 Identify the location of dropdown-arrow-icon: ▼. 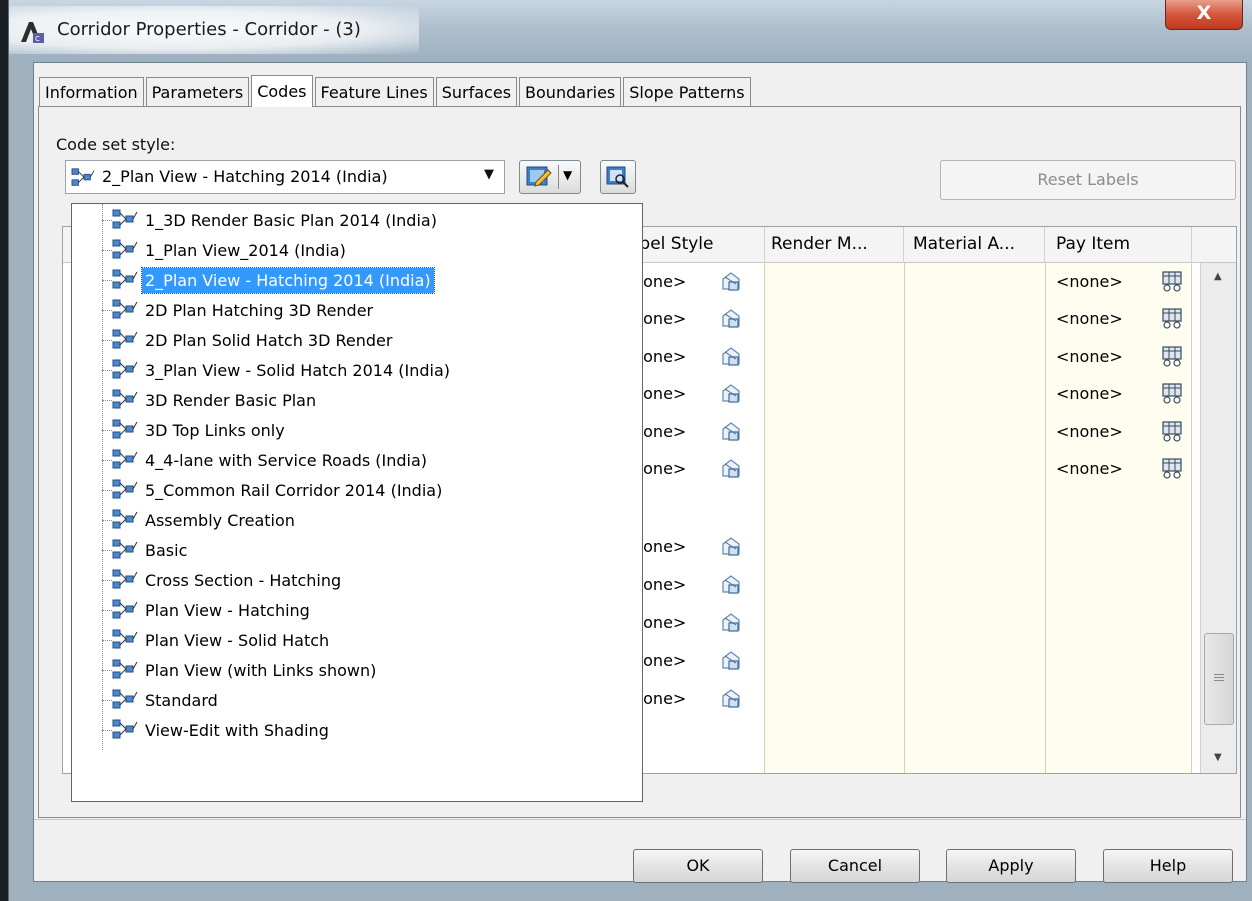
(567, 175).